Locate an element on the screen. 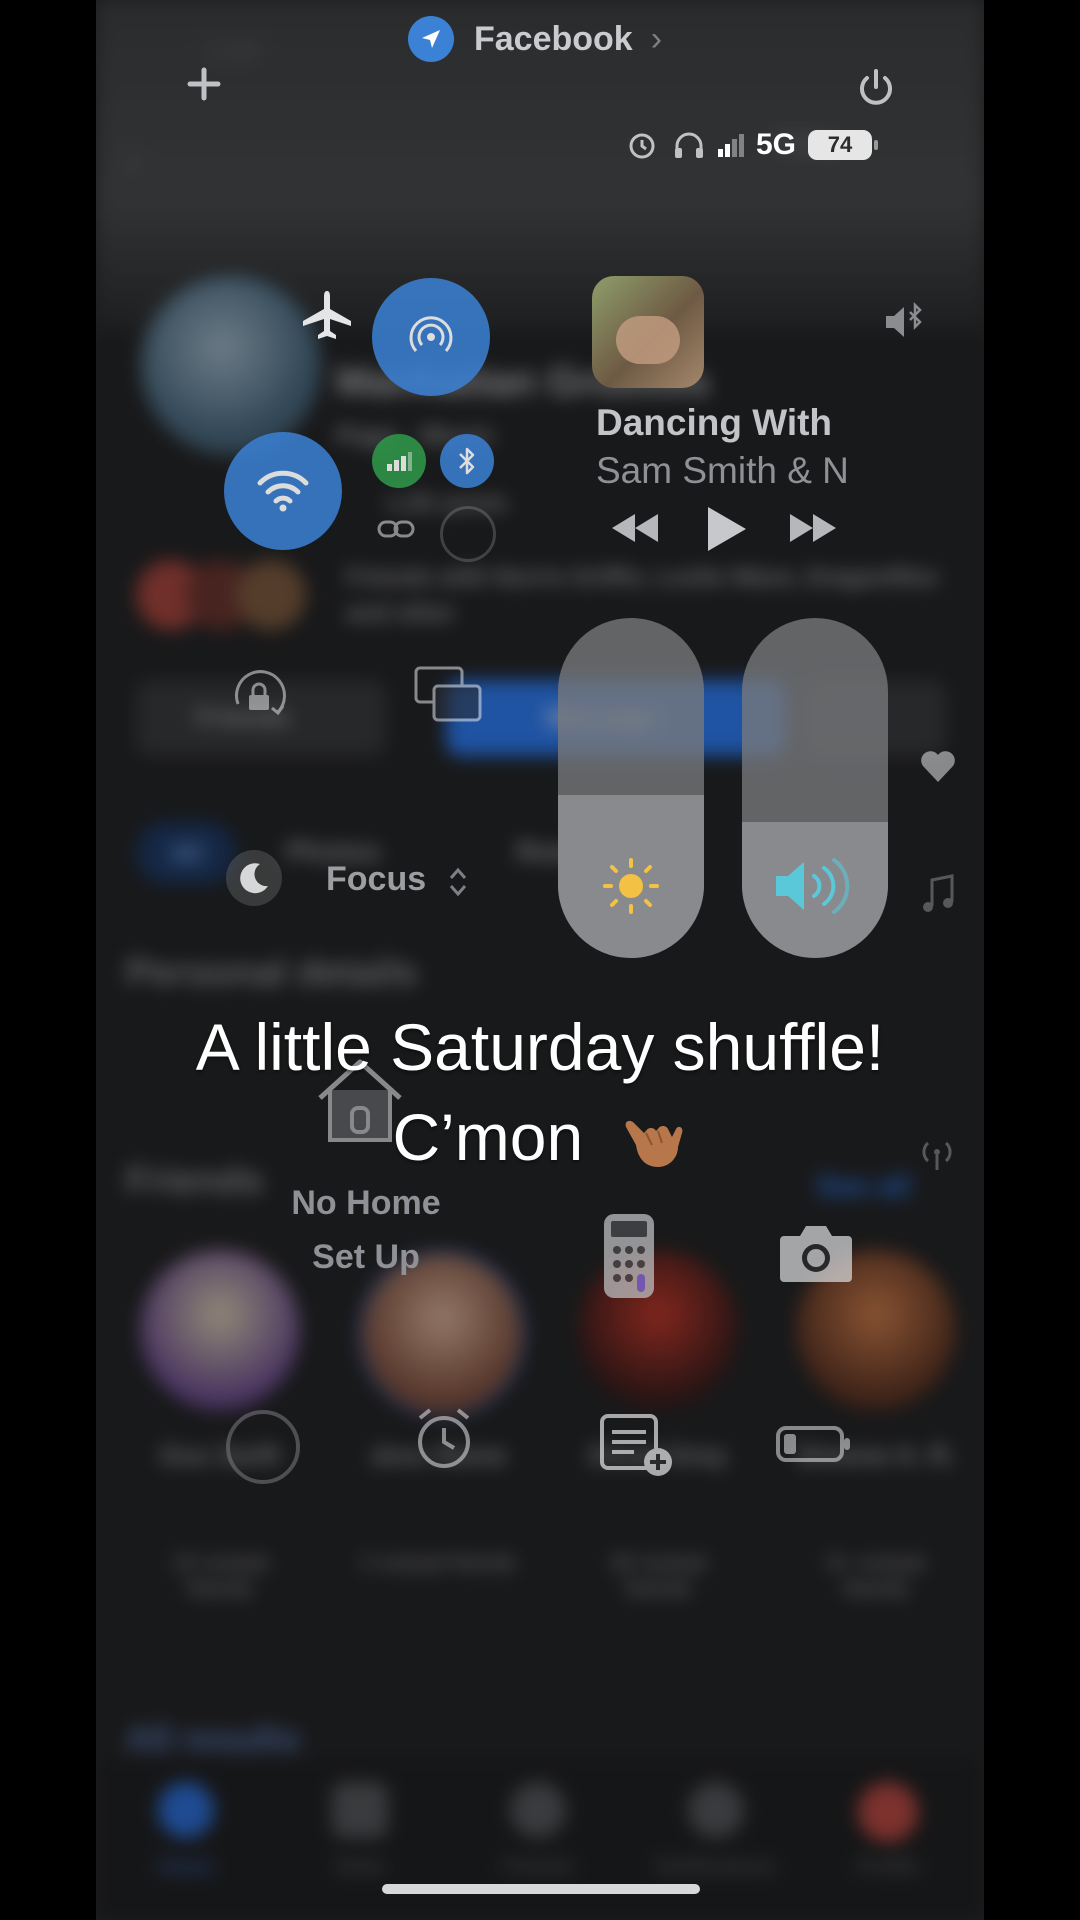 Image resolution: width=1080 pixels, height=1920 pixels. screen-mirroring-button is located at coordinates (449, 696).